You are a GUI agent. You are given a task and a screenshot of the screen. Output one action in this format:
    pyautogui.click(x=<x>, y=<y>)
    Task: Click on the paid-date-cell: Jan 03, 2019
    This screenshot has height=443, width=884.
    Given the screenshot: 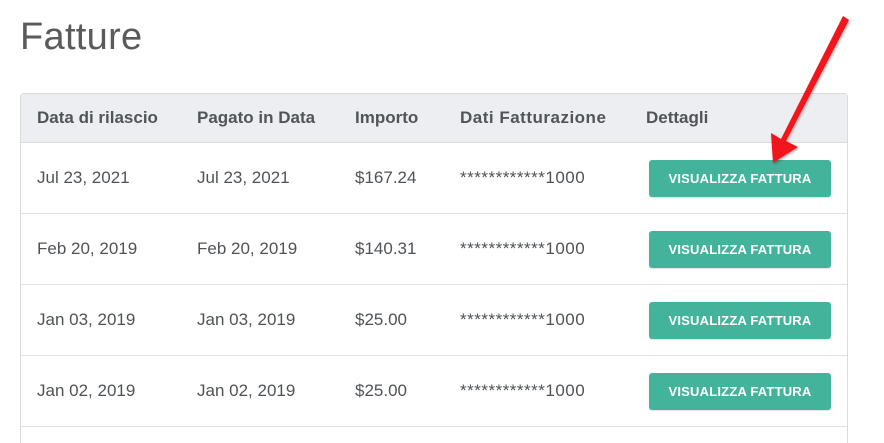 What is the action you would take?
    pyautogui.click(x=246, y=319)
    